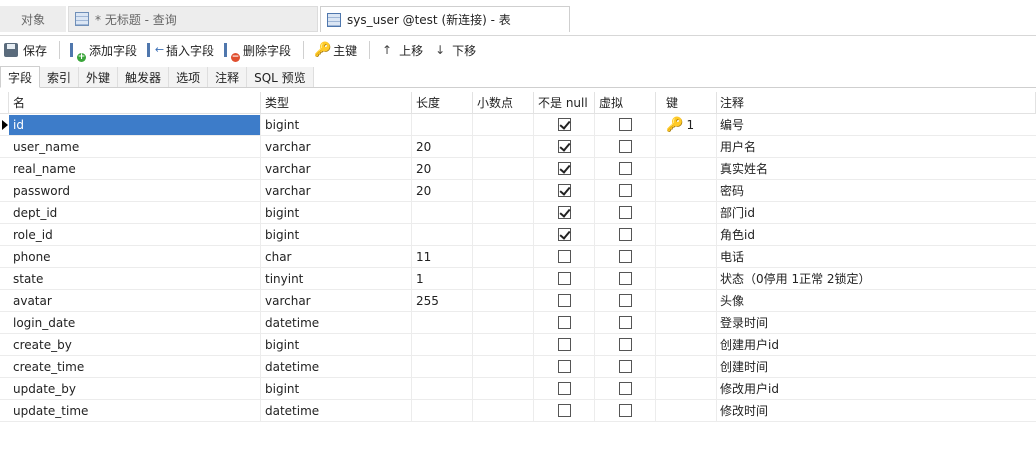 This screenshot has height=470, width=1036. I want to click on field-comment-cell: 创建时间, so click(876, 367).